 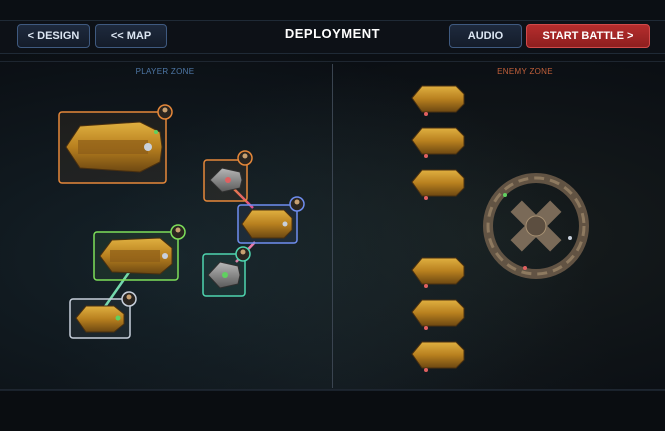 What do you see at coordinates (228, 176) in the screenshot?
I see `player-fighter-orange` at bounding box center [228, 176].